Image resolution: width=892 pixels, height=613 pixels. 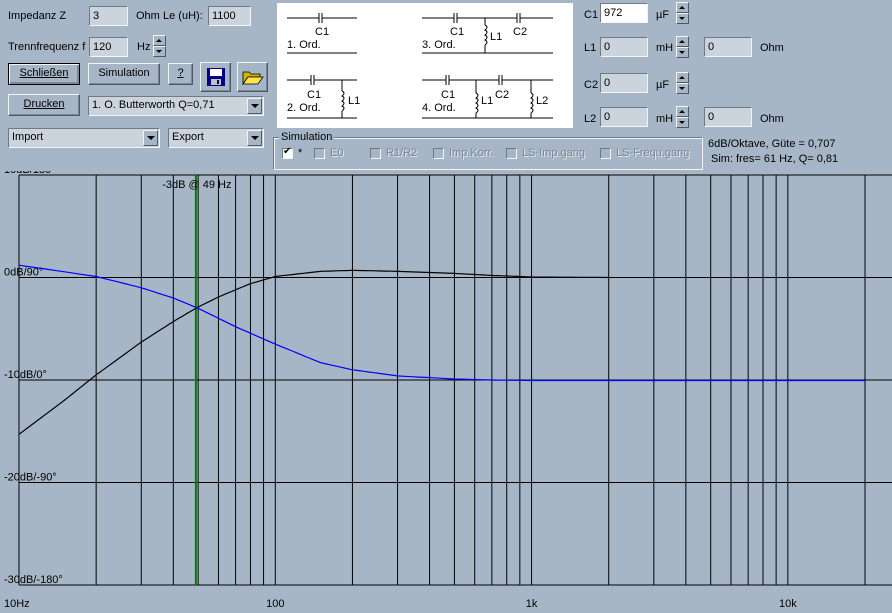 I want to click on l1-input: 0, so click(x=624, y=47).